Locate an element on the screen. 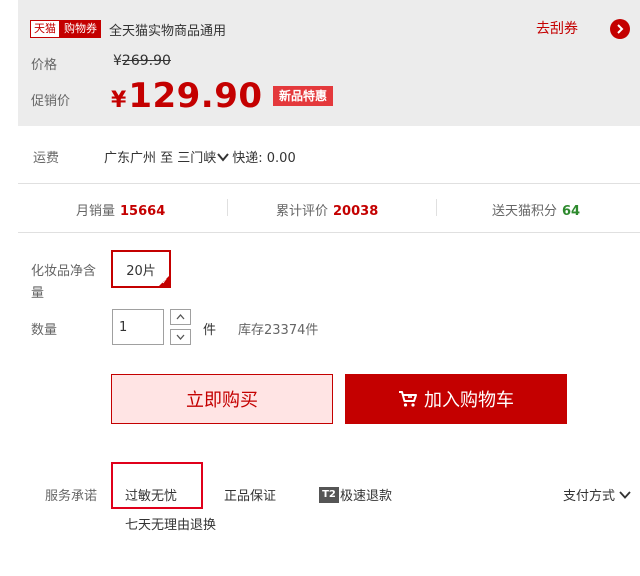 The width and height of the screenshot is (640, 576). monthly-sales: 月销量 15664 is located at coordinates (120, 209).